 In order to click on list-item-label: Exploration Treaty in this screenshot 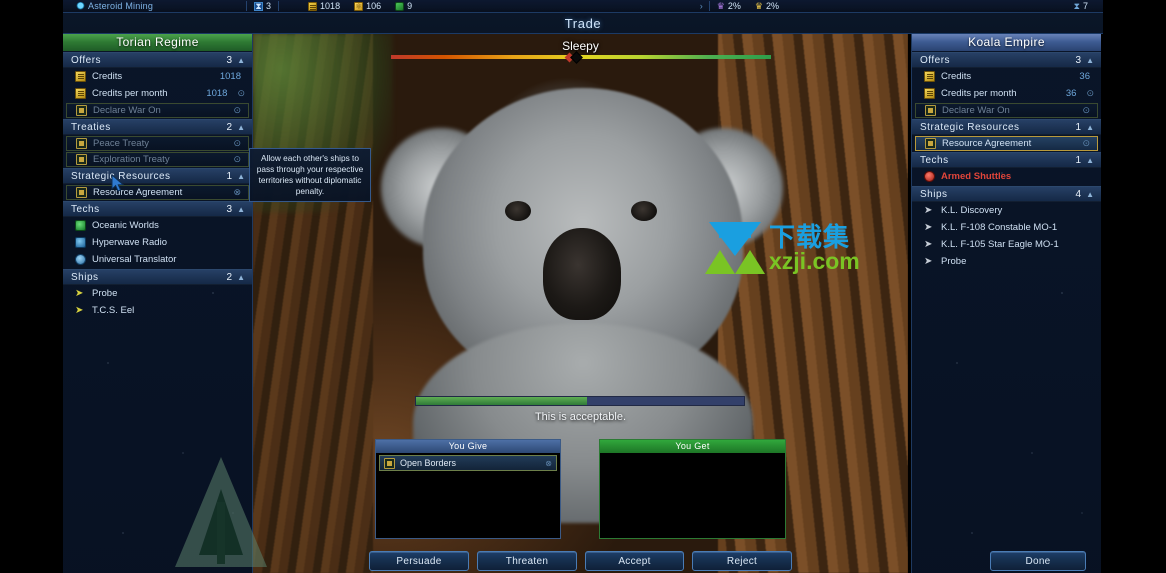, I will do `click(131, 159)`.